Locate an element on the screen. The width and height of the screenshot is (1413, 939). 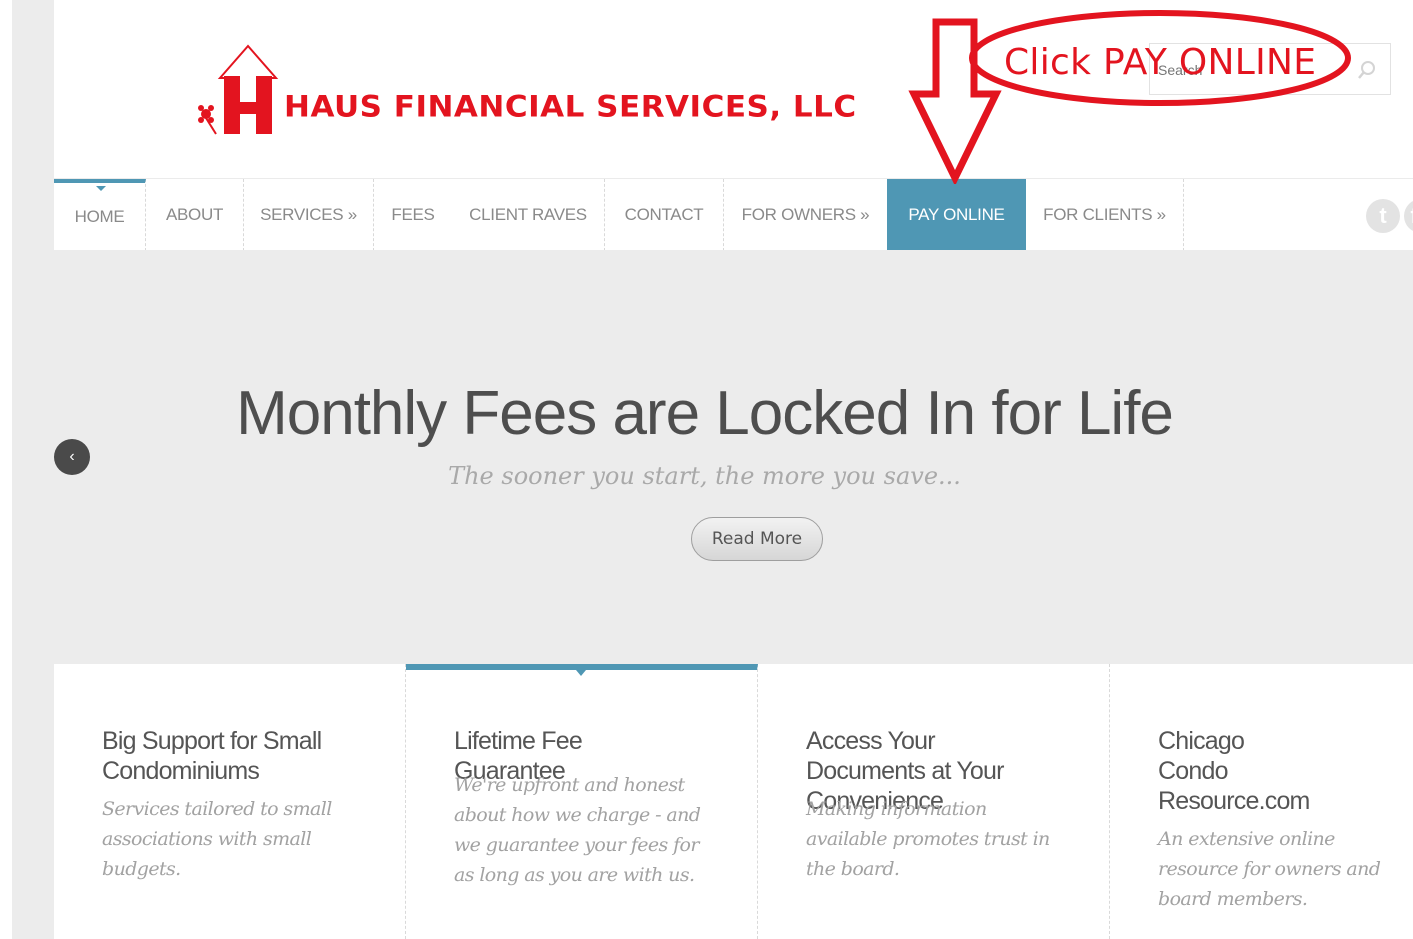
feature-title: Chicago Condo Resource.com is located at coordinates (1234, 771).